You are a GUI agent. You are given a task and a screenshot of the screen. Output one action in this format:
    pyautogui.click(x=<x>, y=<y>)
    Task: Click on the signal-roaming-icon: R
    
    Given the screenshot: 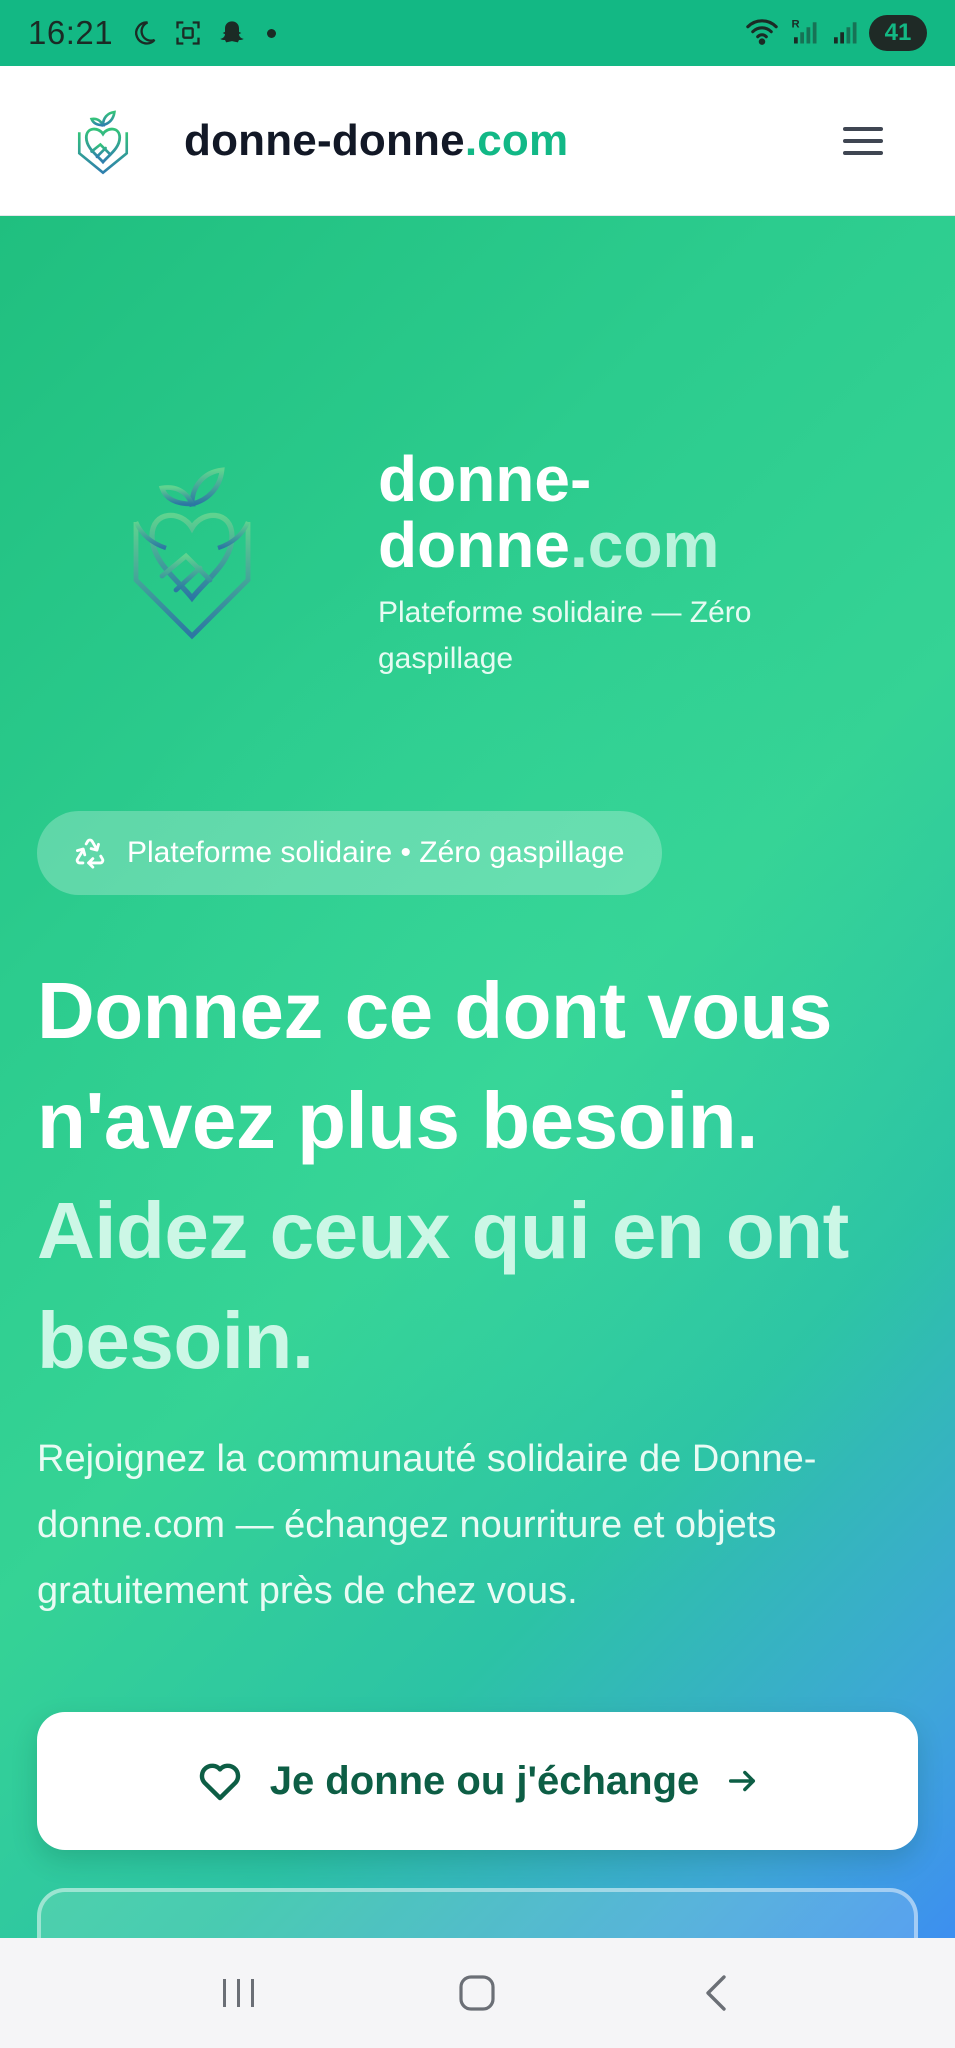 What is the action you would take?
    pyautogui.click(x=804, y=33)
    